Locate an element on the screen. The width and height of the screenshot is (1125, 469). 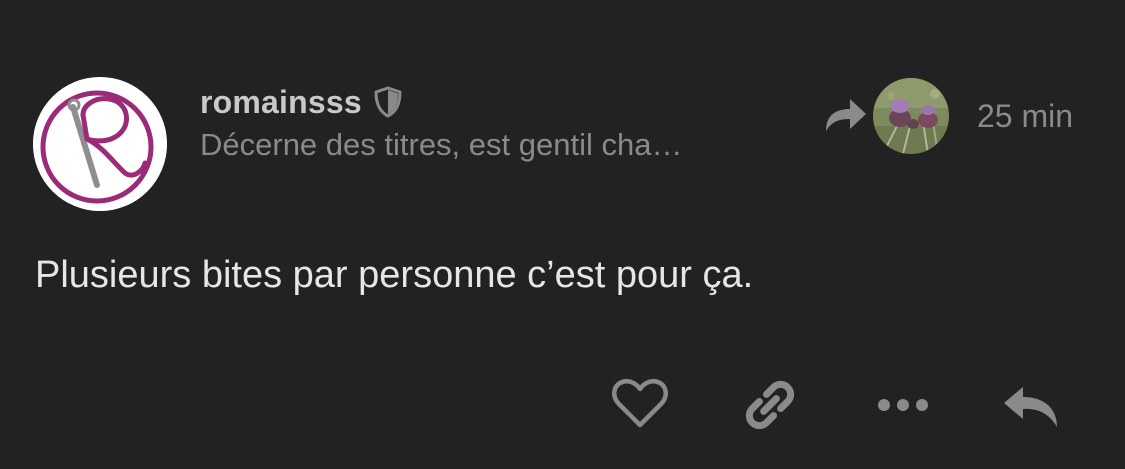
reply-button is located at coordinates (1031, 407).